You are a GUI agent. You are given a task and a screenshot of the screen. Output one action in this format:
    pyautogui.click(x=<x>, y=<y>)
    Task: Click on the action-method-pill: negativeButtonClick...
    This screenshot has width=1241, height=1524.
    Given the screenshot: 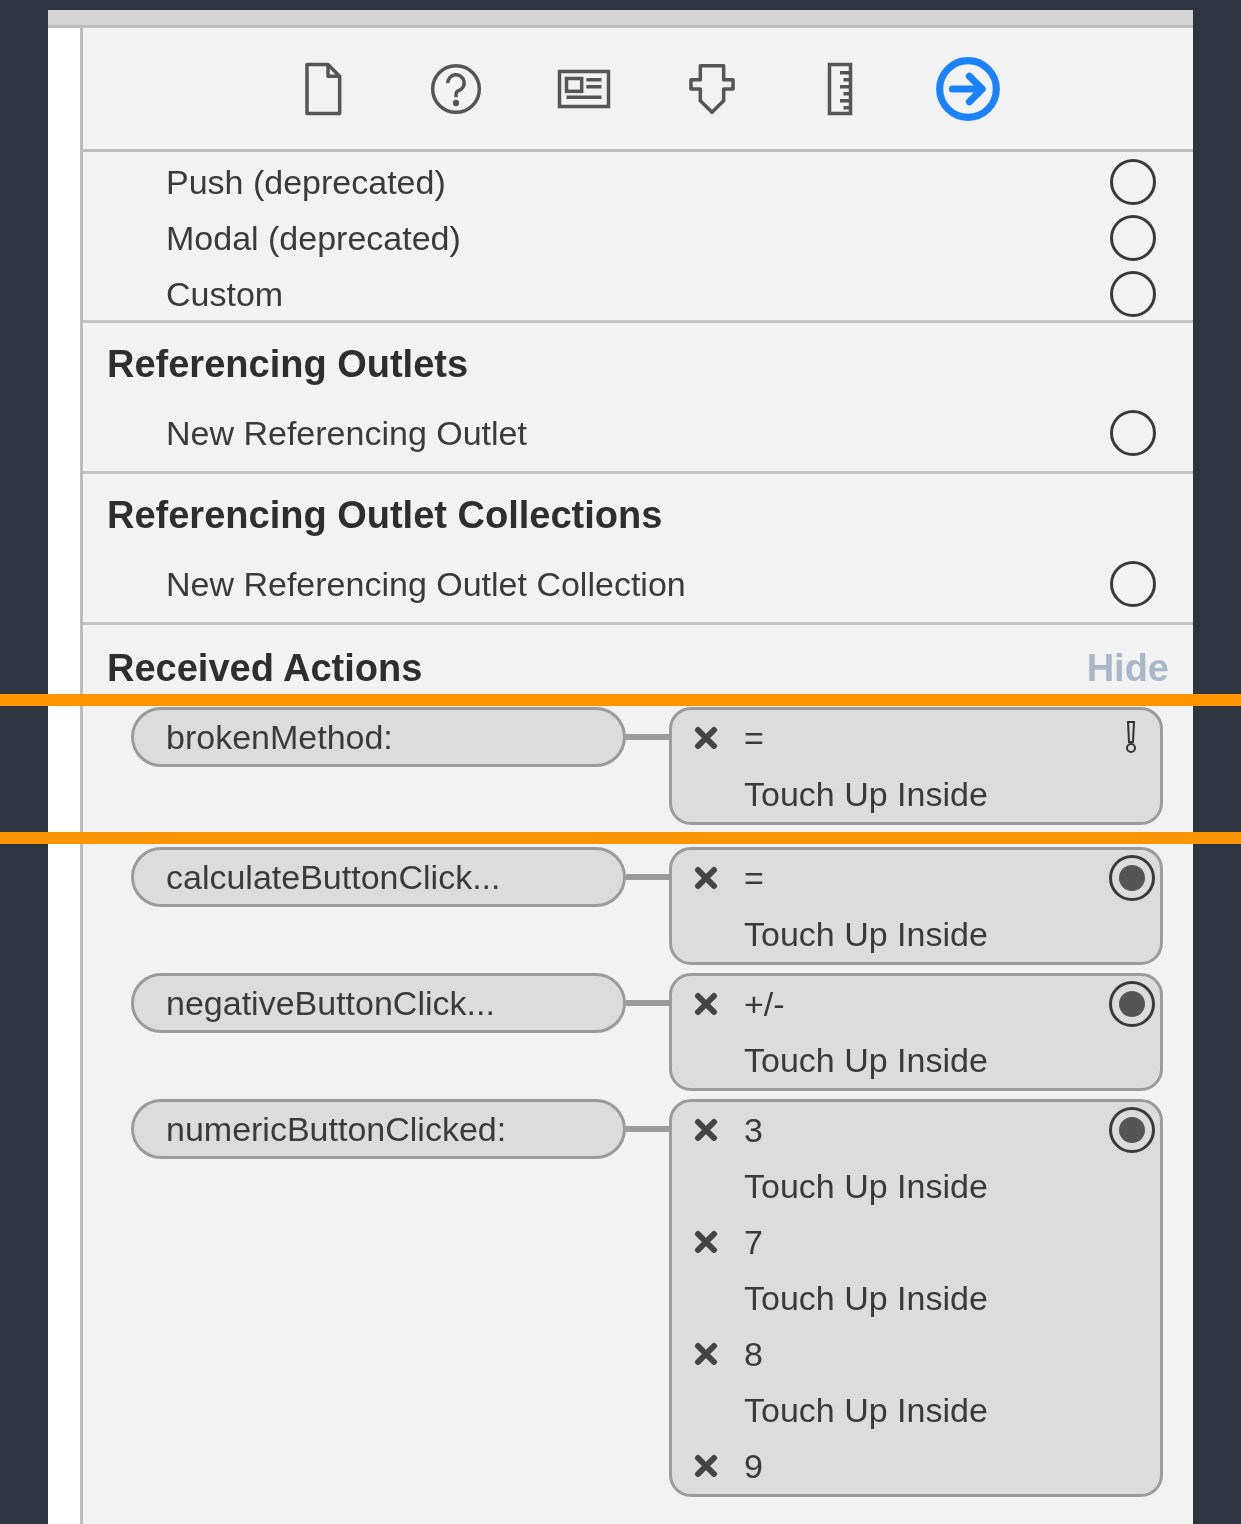 What is the action you would take?
    pyautogui.click(x=378, y=1003)
    